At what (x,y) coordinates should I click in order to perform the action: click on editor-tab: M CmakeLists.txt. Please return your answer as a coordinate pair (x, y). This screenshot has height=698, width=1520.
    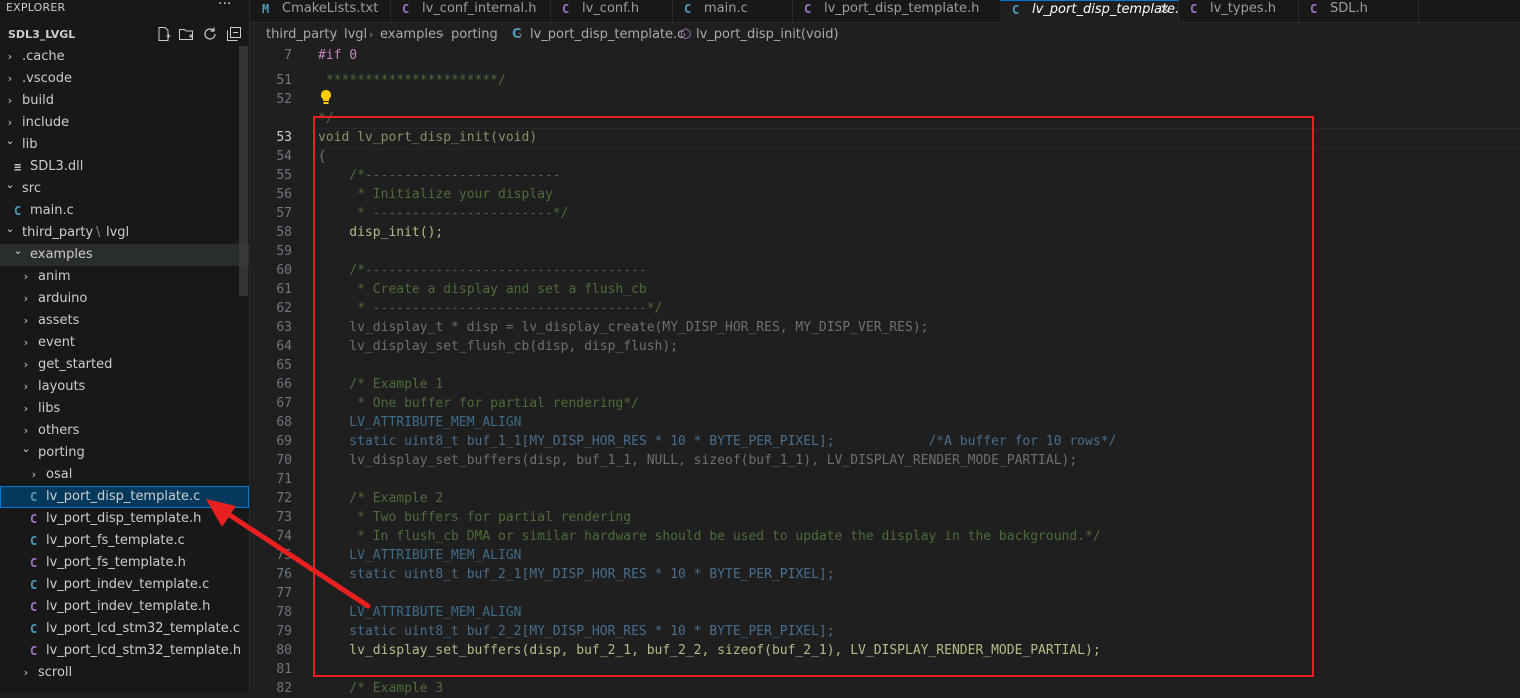
    Looking at the image, I should click on (320, 11).